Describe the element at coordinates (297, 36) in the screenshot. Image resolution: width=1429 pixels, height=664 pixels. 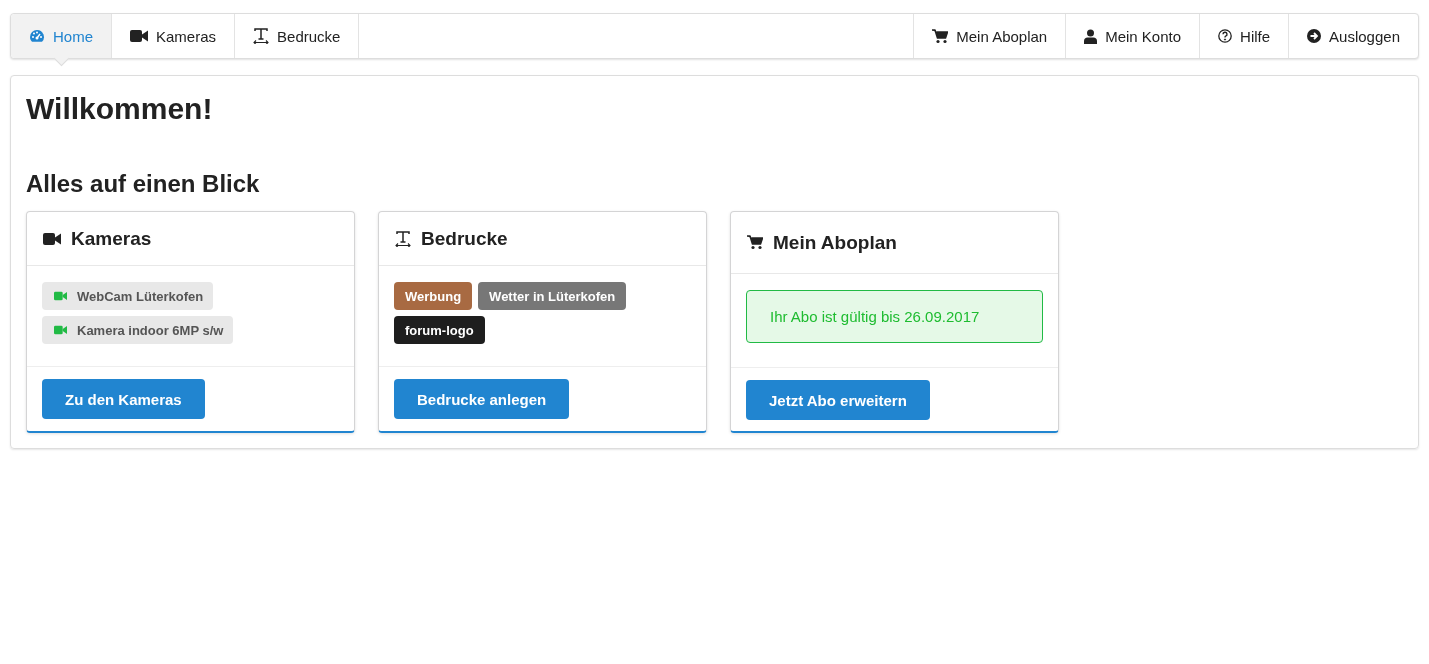
I see `nav-tab: Bedrucke` at that location.